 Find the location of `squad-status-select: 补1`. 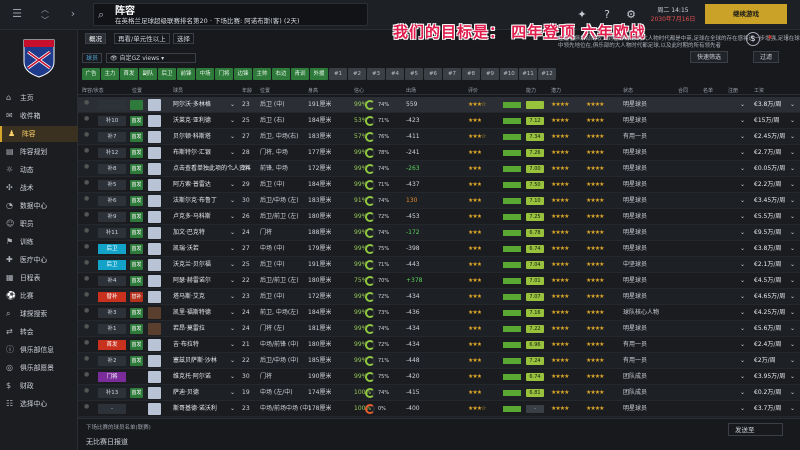

squad-status-select: 补1 is located at coordinates (112, 329).